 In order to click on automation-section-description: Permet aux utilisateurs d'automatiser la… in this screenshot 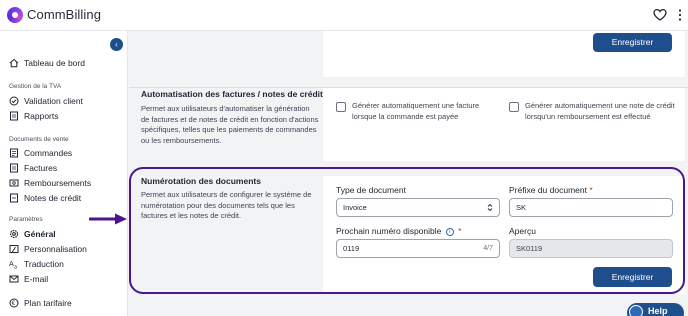, I will do `click(230, 124)`.